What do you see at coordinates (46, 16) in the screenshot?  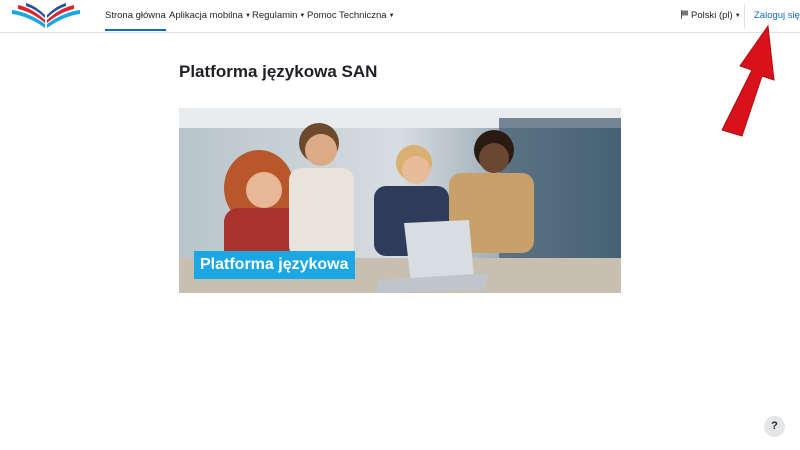 I see `book-logo-icon` at bounding box center [46, 16].